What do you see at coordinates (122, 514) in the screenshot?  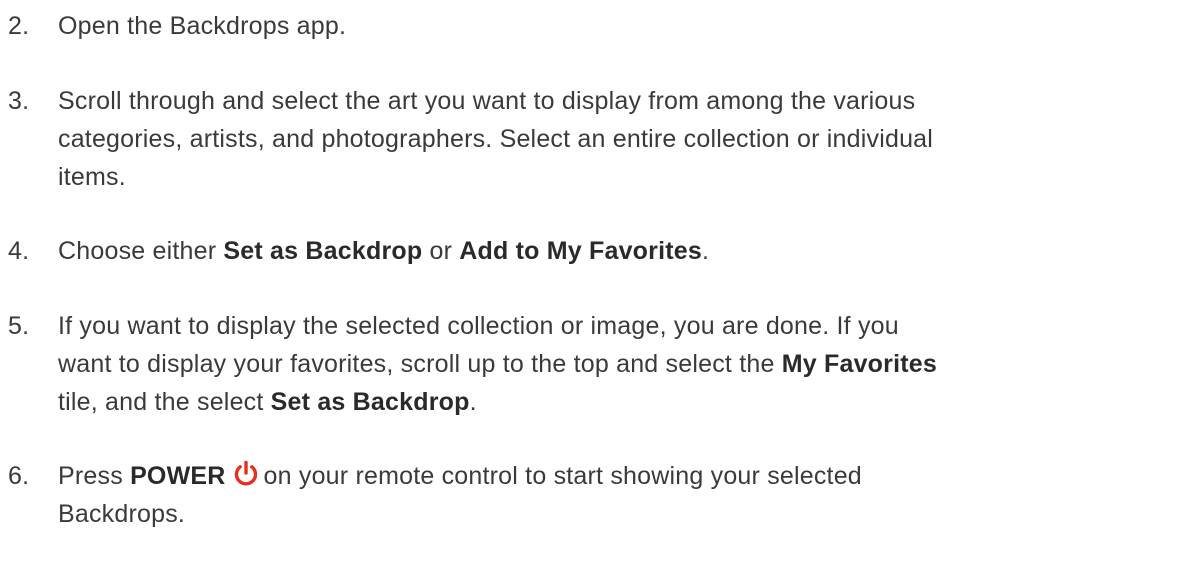 I see `step-text: Backdrops.` at bounding box center [122, 514].